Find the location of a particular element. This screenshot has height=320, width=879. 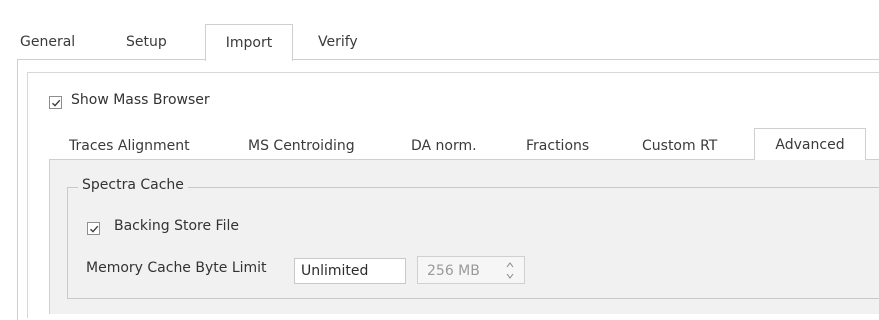

backing-store-file-checkbox is located at coordinates (93, 228).